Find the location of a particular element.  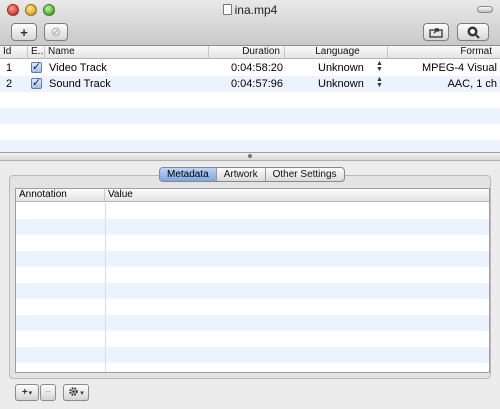

track-name: Video Track is located at coordinates (78, 68).